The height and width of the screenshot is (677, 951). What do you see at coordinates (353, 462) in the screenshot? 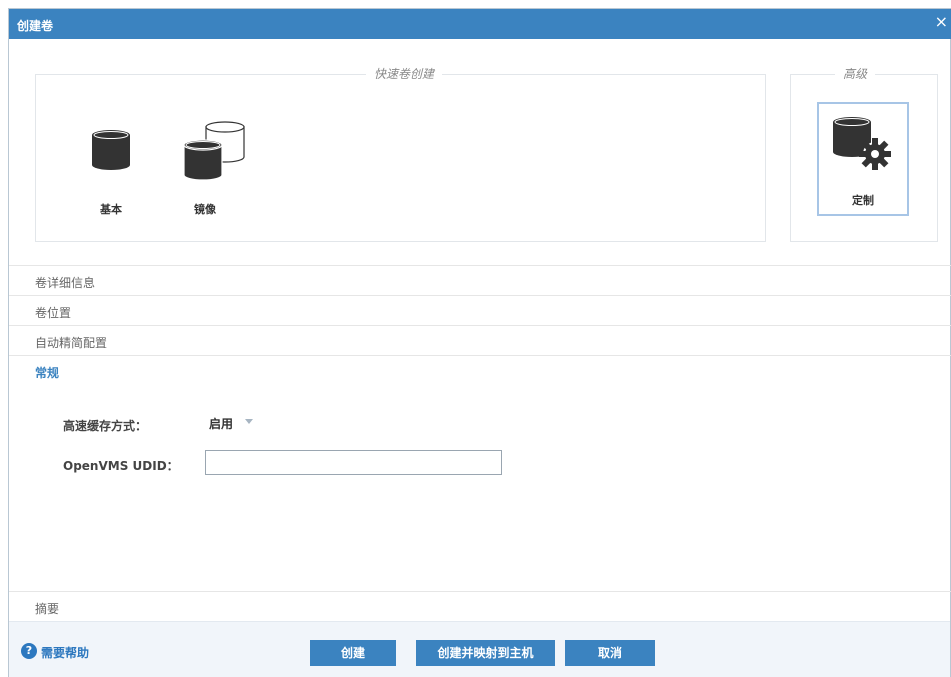
I see `openvms-udid-input` at bounding box center [353, 462].